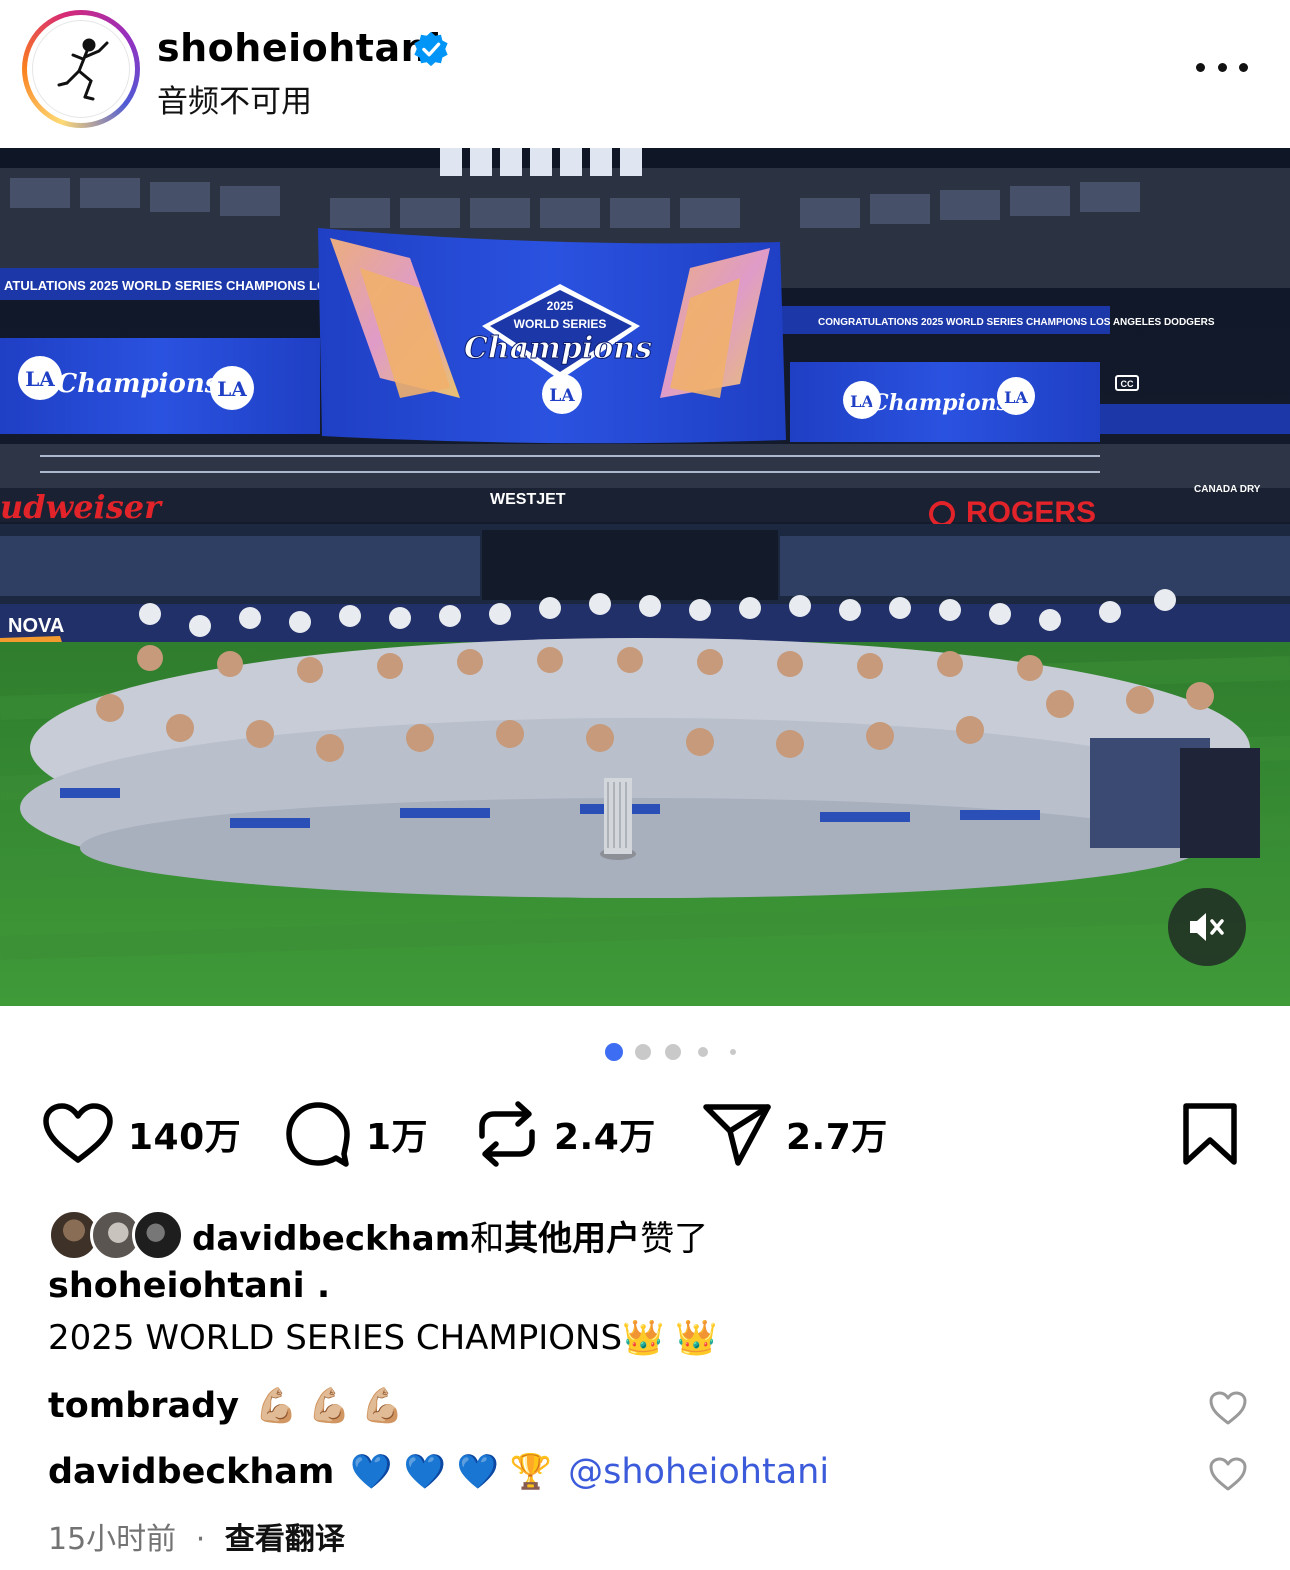 The height and width of the screenshot is (1570, 1290). Describe the element at coordinates (299, 48) in the screenshot. I see `post-username: shoheiohtani` at that location.